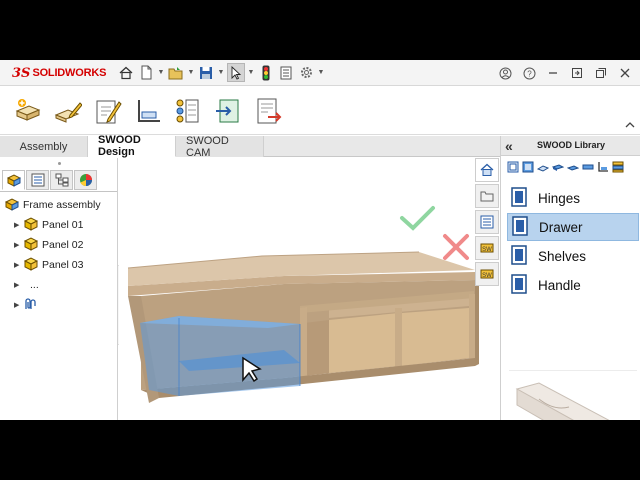  I want to click on save-icon, so click(206, 72).